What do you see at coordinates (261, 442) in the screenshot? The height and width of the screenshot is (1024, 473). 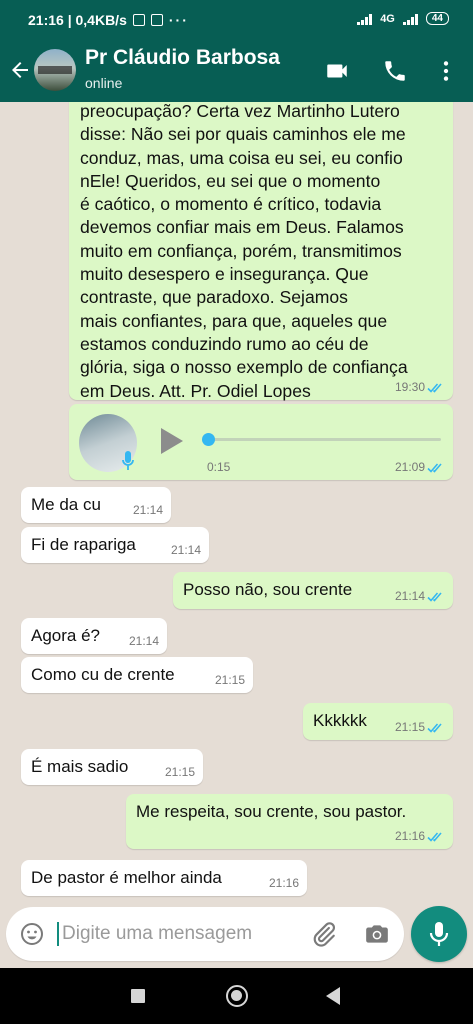 I see `voice-message: 0:15 21:09` at bounding box center [261, 442].